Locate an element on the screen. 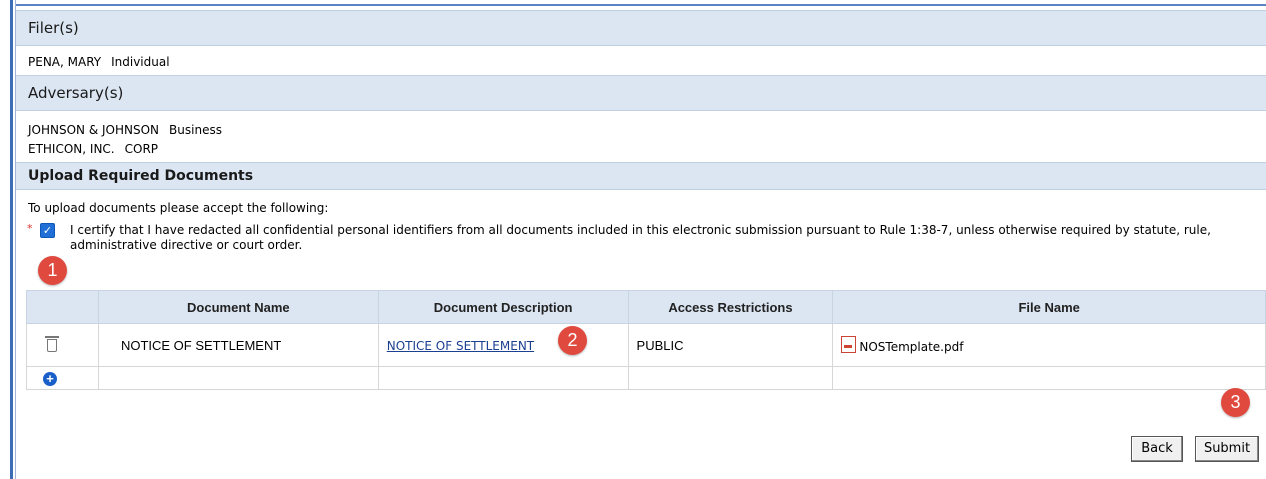  col-document-name: Document Name is located at coordinates (238, 307).